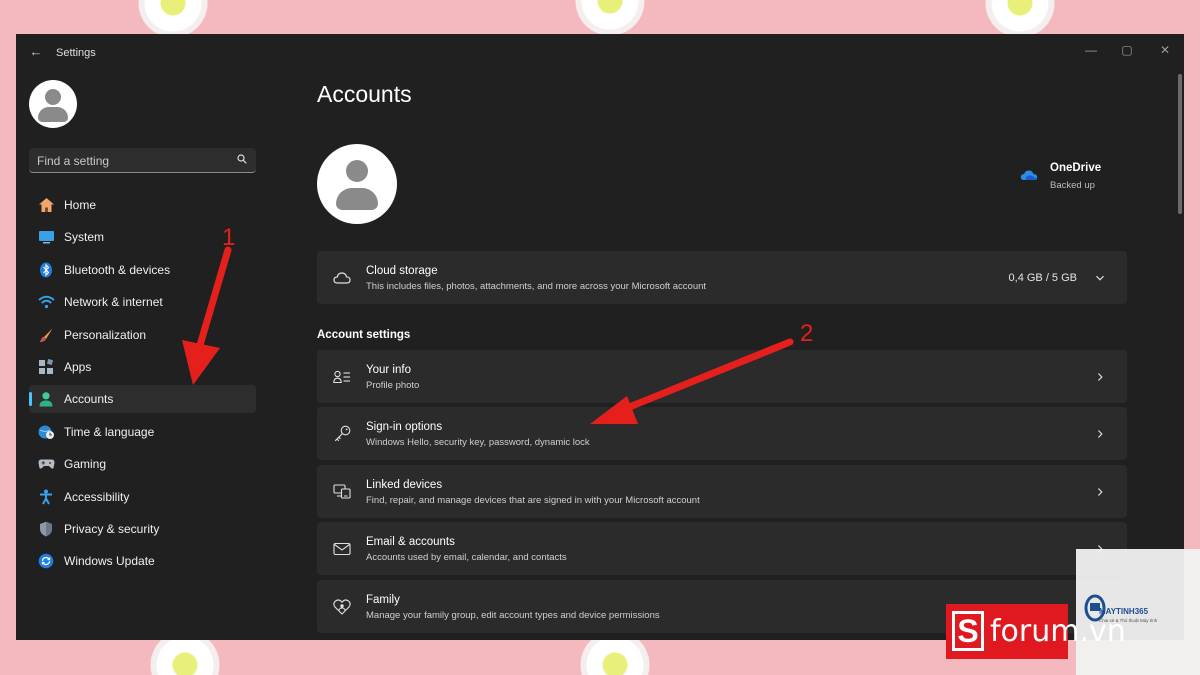  I want to click on annotation-number-2: 2, so click(807, 333).